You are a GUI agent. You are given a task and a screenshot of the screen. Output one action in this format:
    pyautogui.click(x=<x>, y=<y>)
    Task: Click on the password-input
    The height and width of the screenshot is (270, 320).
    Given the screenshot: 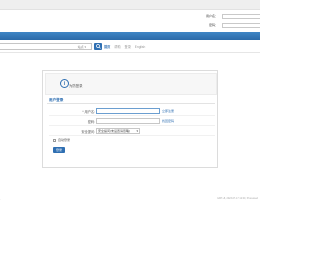 What is the action you would take?
    pyautogui.click(x=128, y=121)
    